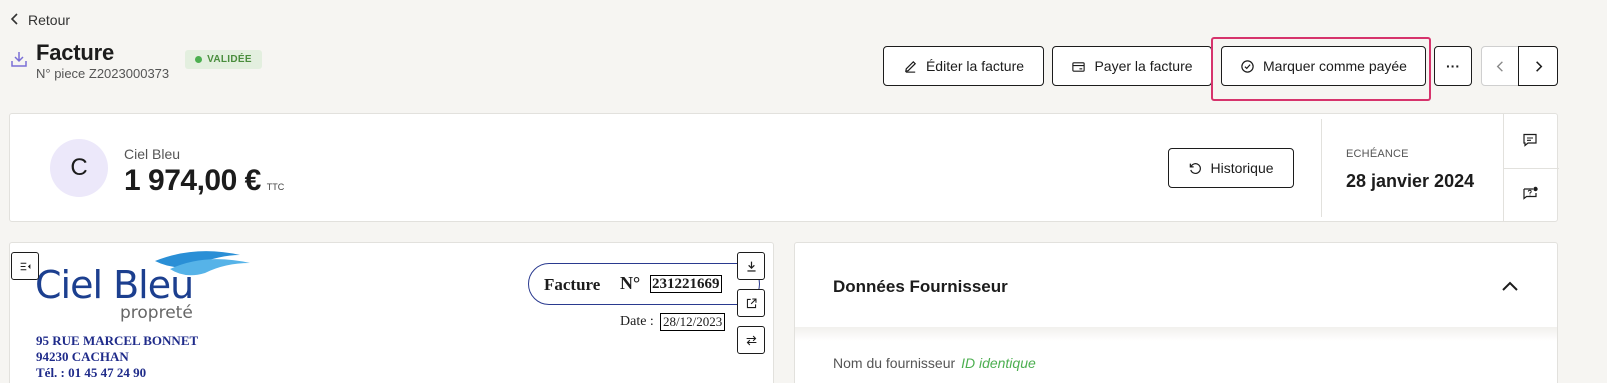 The image size is (1607, 383). What do you see at coordinates (630, 283) in the screenshot?
I see `document-number-label: N°` at bounding box center [630, 283].